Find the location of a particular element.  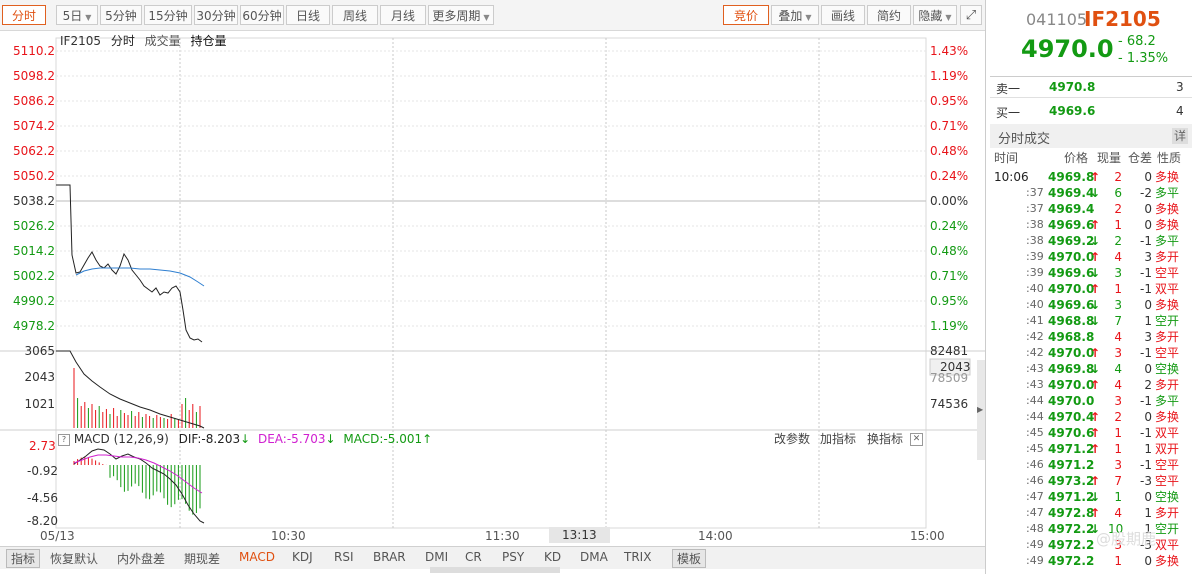

panel-collapse-handle: ▶ is located at coordinates (981, 410).